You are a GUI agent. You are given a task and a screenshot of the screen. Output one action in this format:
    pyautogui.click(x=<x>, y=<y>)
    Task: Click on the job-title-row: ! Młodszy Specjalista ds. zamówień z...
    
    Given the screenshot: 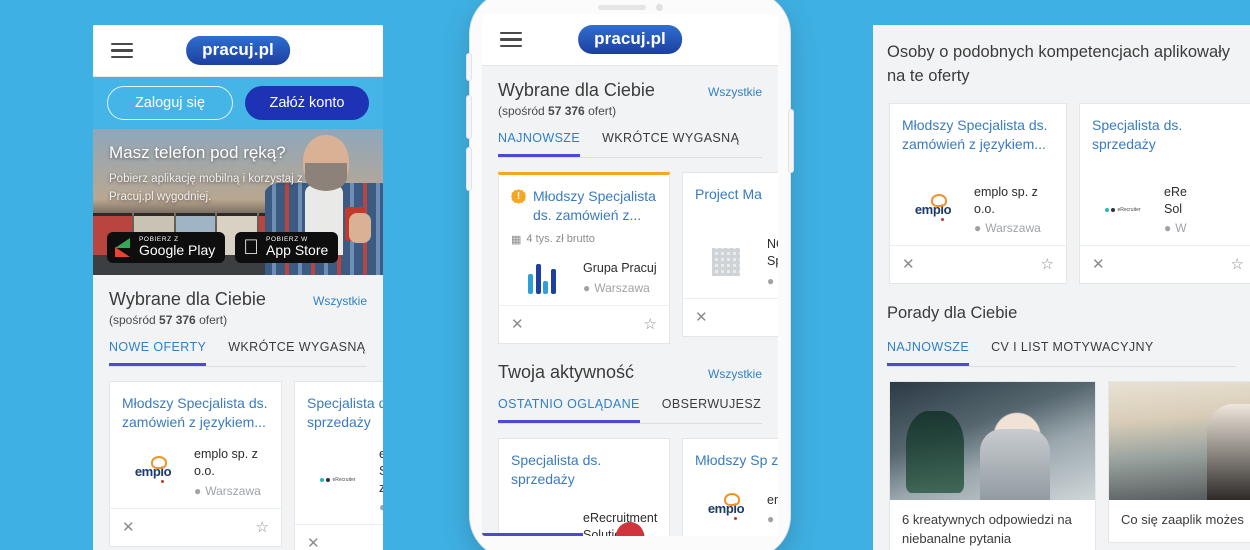 What is the action you would take?
    pyautogui.click(x=584, y=206)
    